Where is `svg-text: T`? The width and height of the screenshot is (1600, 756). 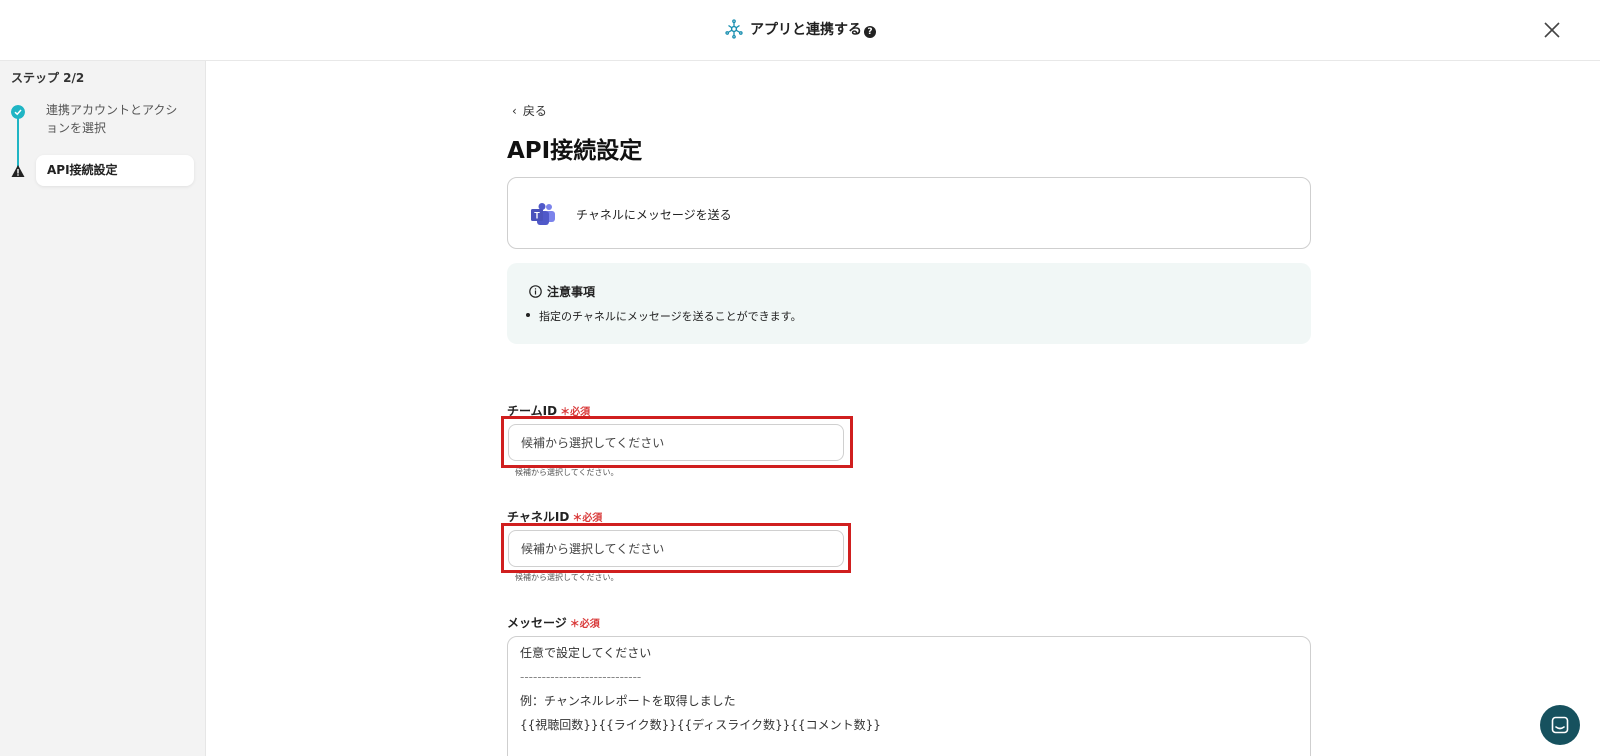
svg-text: T is located at coordinates (537, 216).